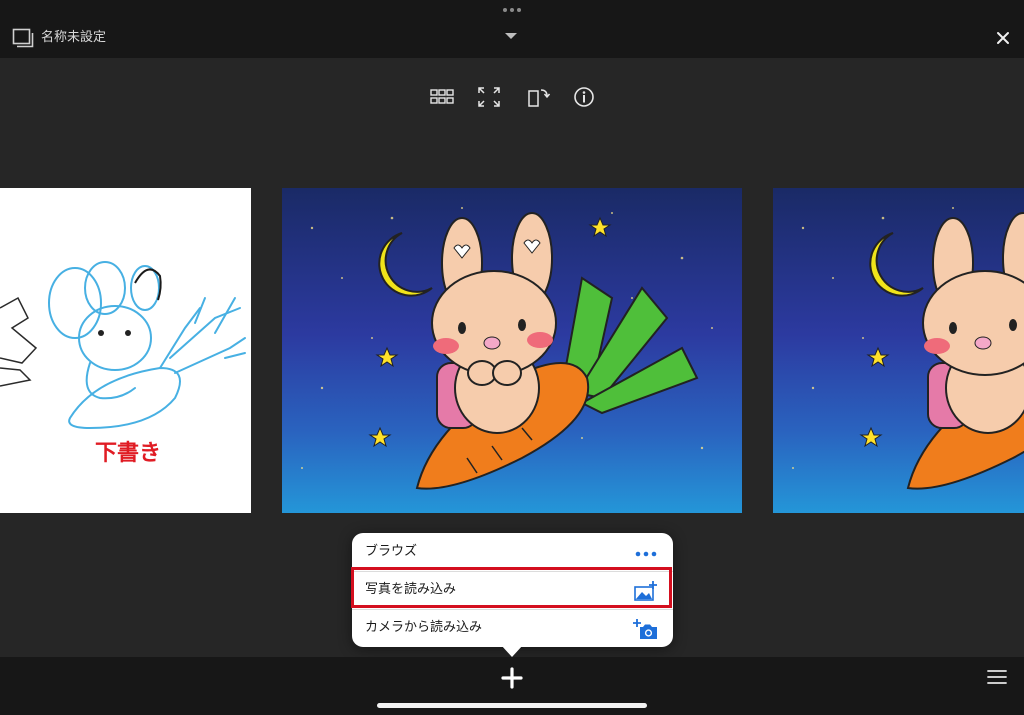 The height and width of the screenshot is (715, 1024). I want to click on canvas-thumbnail-sketch: 下書き, so click(125, 350).